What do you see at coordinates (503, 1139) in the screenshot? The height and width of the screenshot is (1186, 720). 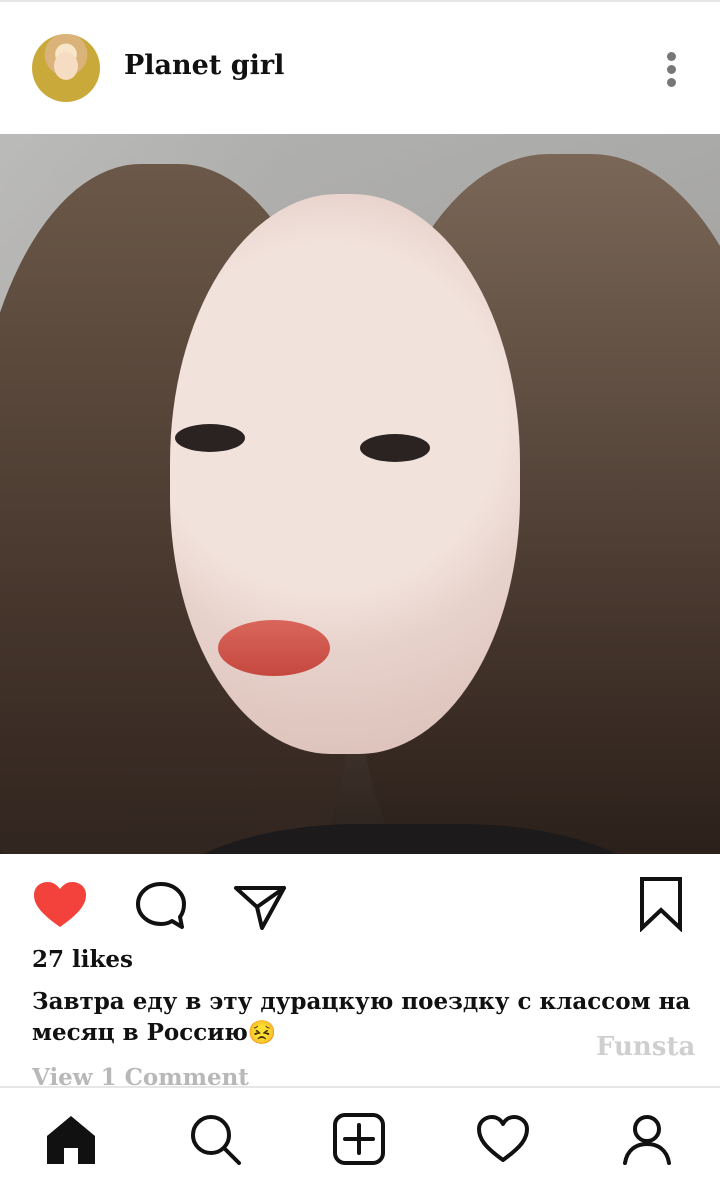 I see `activity-heart-icon` at bounding box center [503, 1139].